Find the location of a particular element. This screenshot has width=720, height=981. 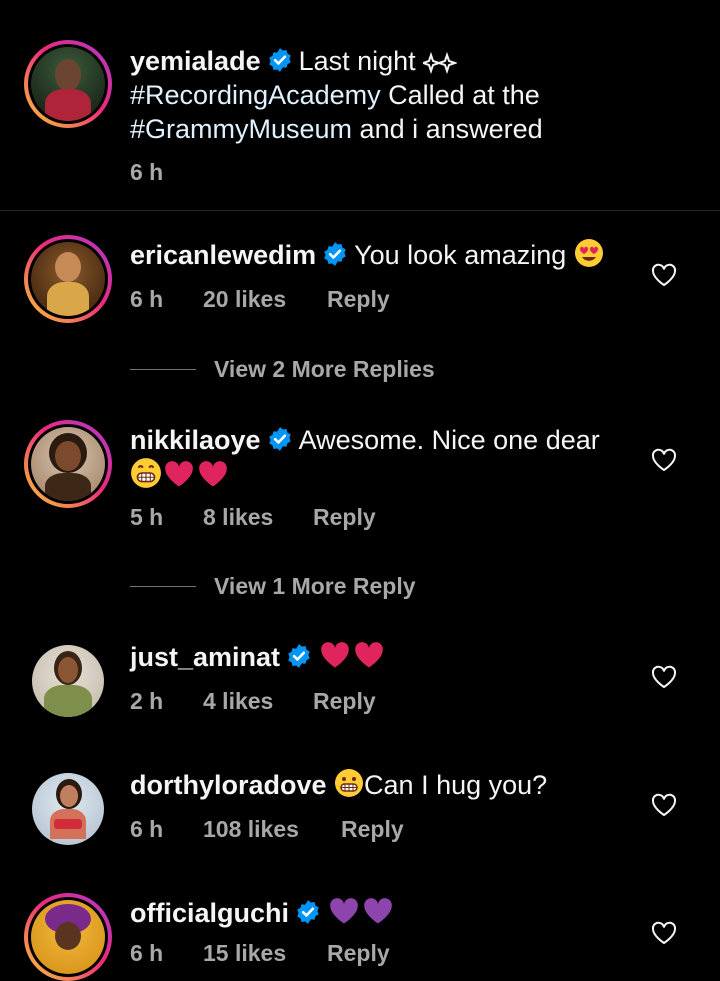

heart-eyes-emoji-icon is located at coordinates (588, 253).